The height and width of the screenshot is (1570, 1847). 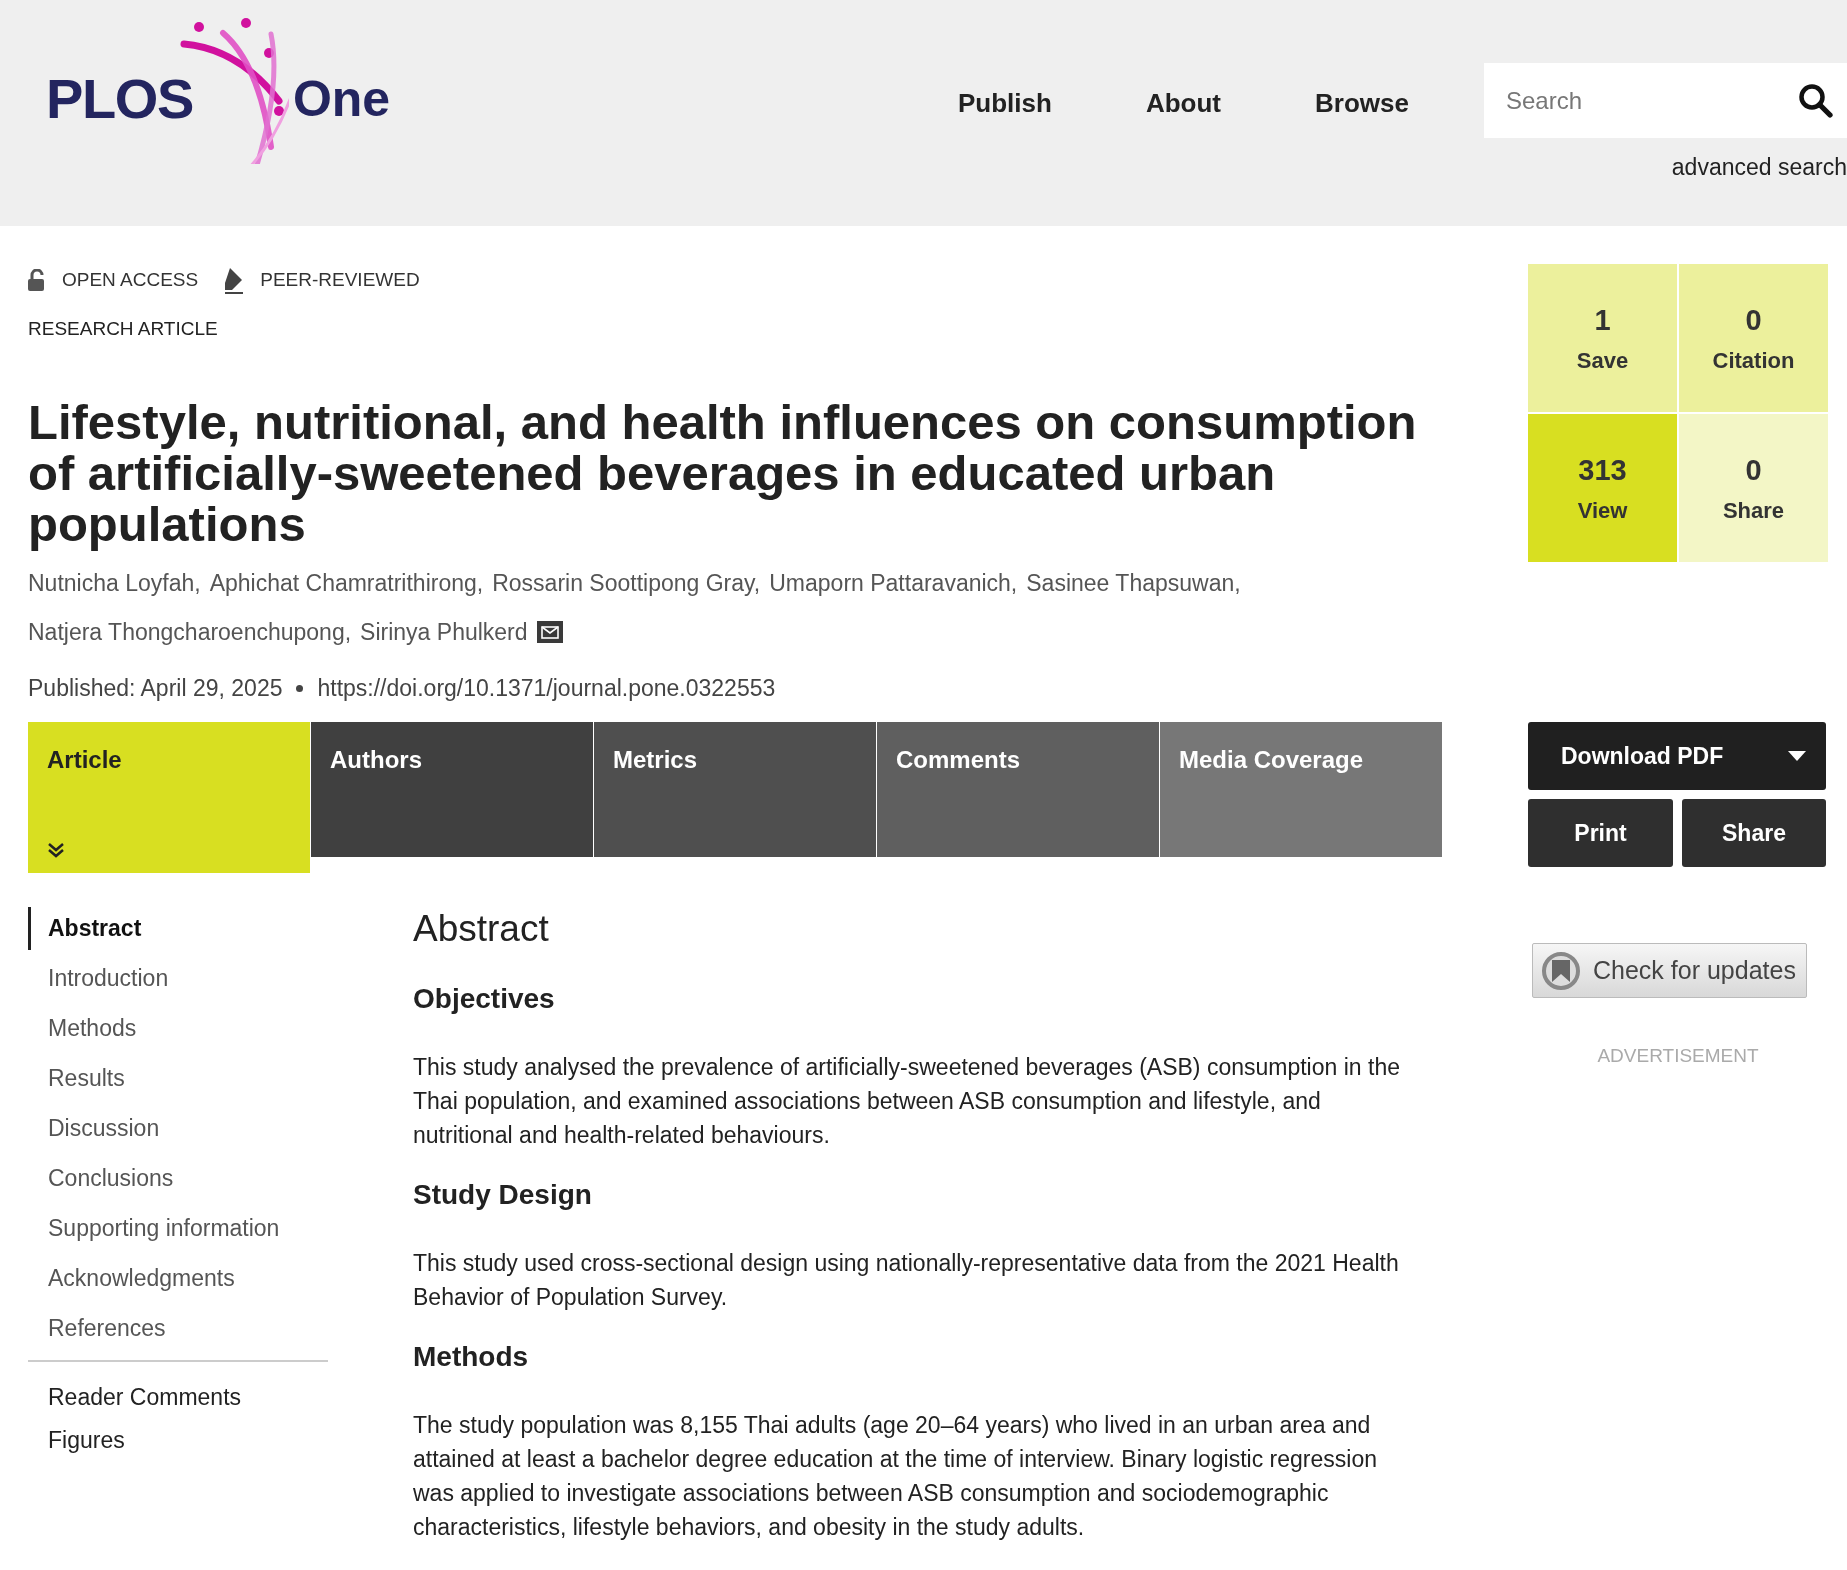 I want to click on bookmark-circle-icon, so click(x=1561, y=970).